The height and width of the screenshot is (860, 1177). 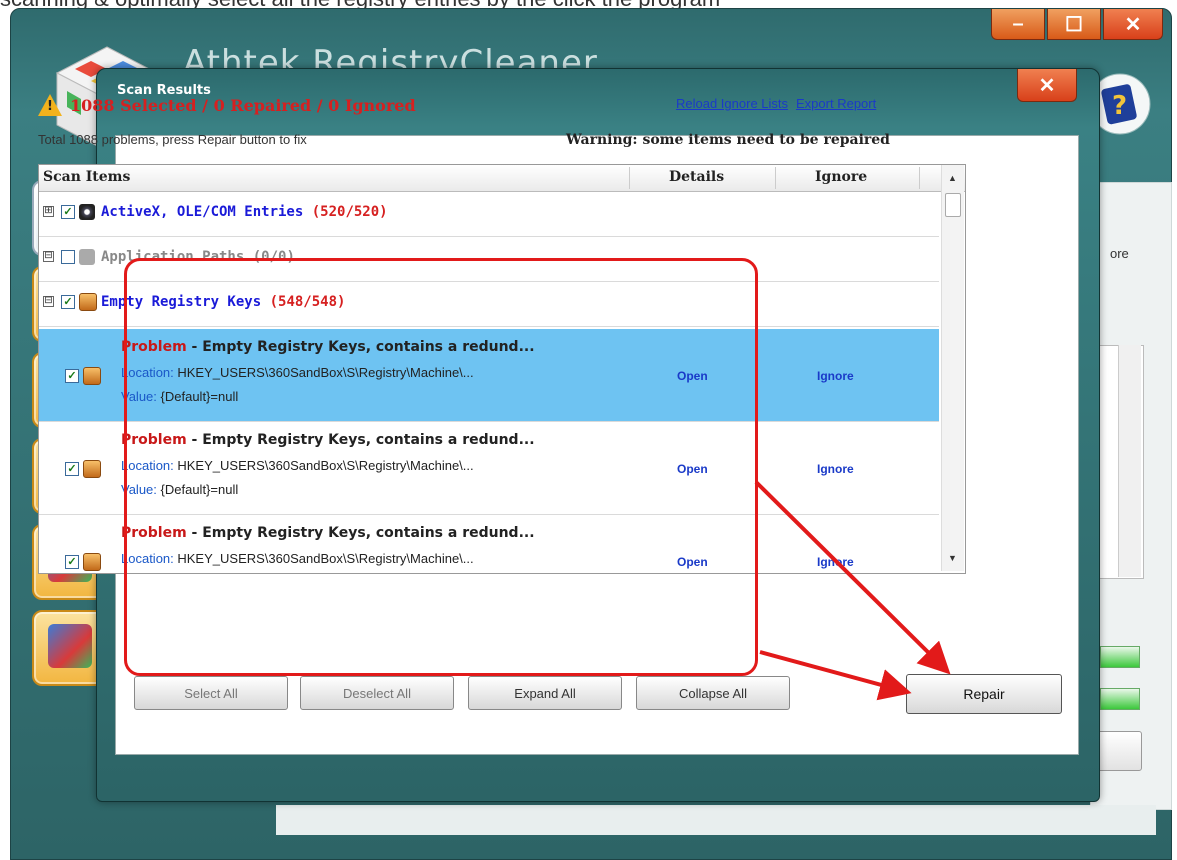 I want to click on scroll-thumb, so click(x=953, y=205).